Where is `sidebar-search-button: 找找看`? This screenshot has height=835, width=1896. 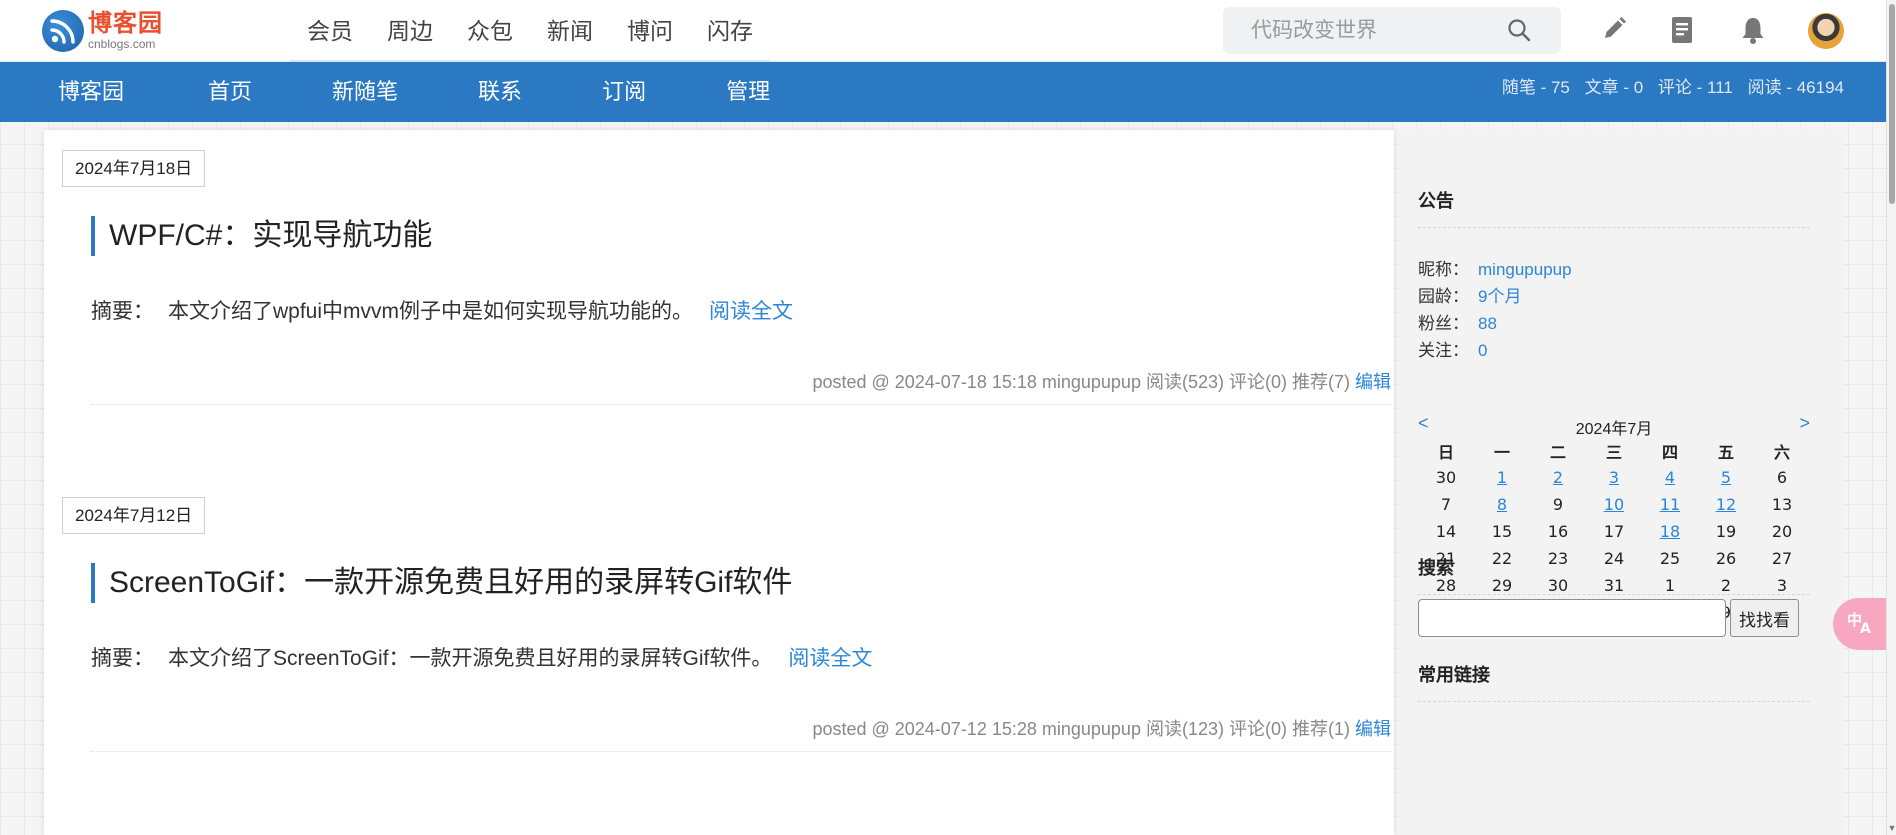
sidebar-search-button: 找找看 is located at coordinates (1764, 618).